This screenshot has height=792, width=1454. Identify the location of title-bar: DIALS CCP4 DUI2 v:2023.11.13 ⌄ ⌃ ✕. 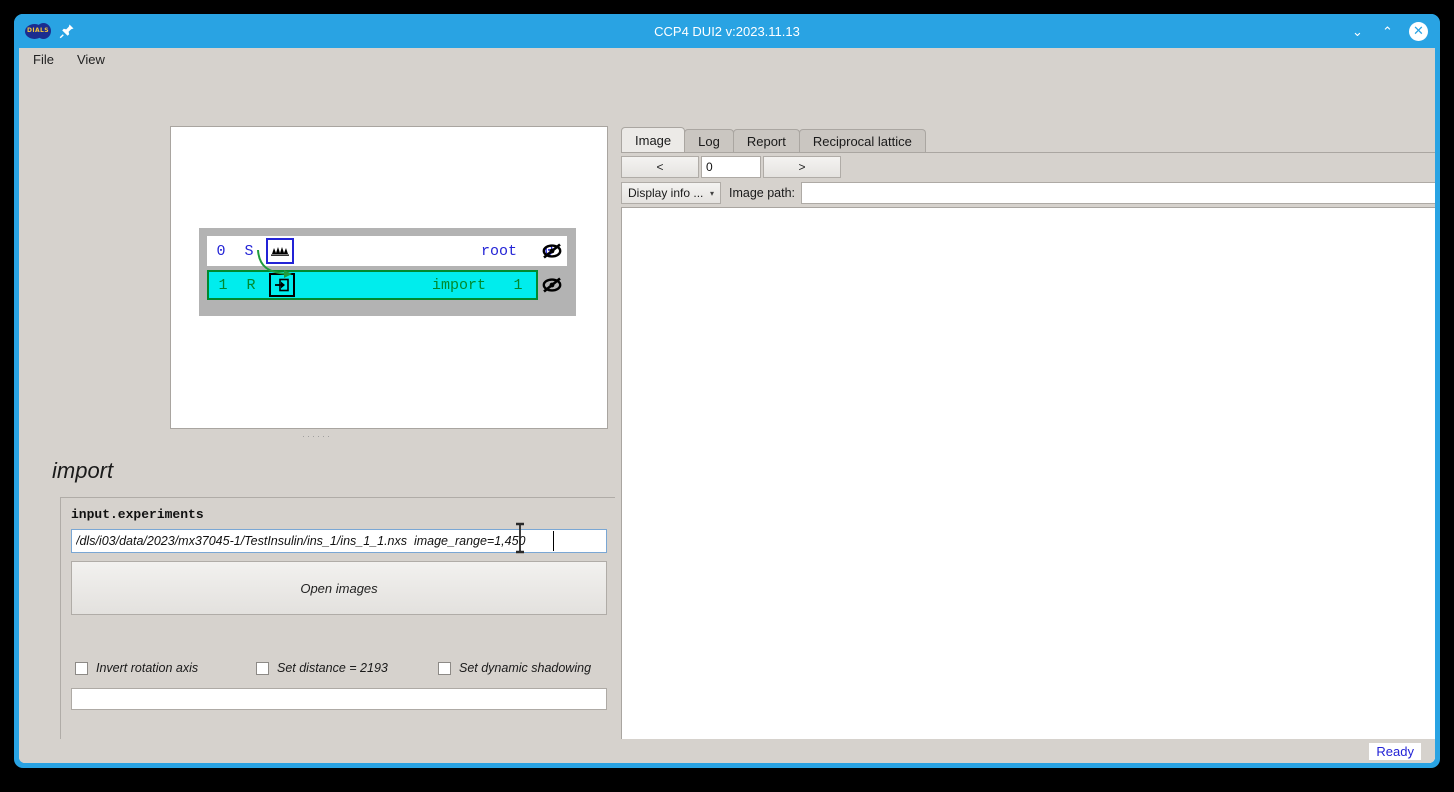
(727, 31).